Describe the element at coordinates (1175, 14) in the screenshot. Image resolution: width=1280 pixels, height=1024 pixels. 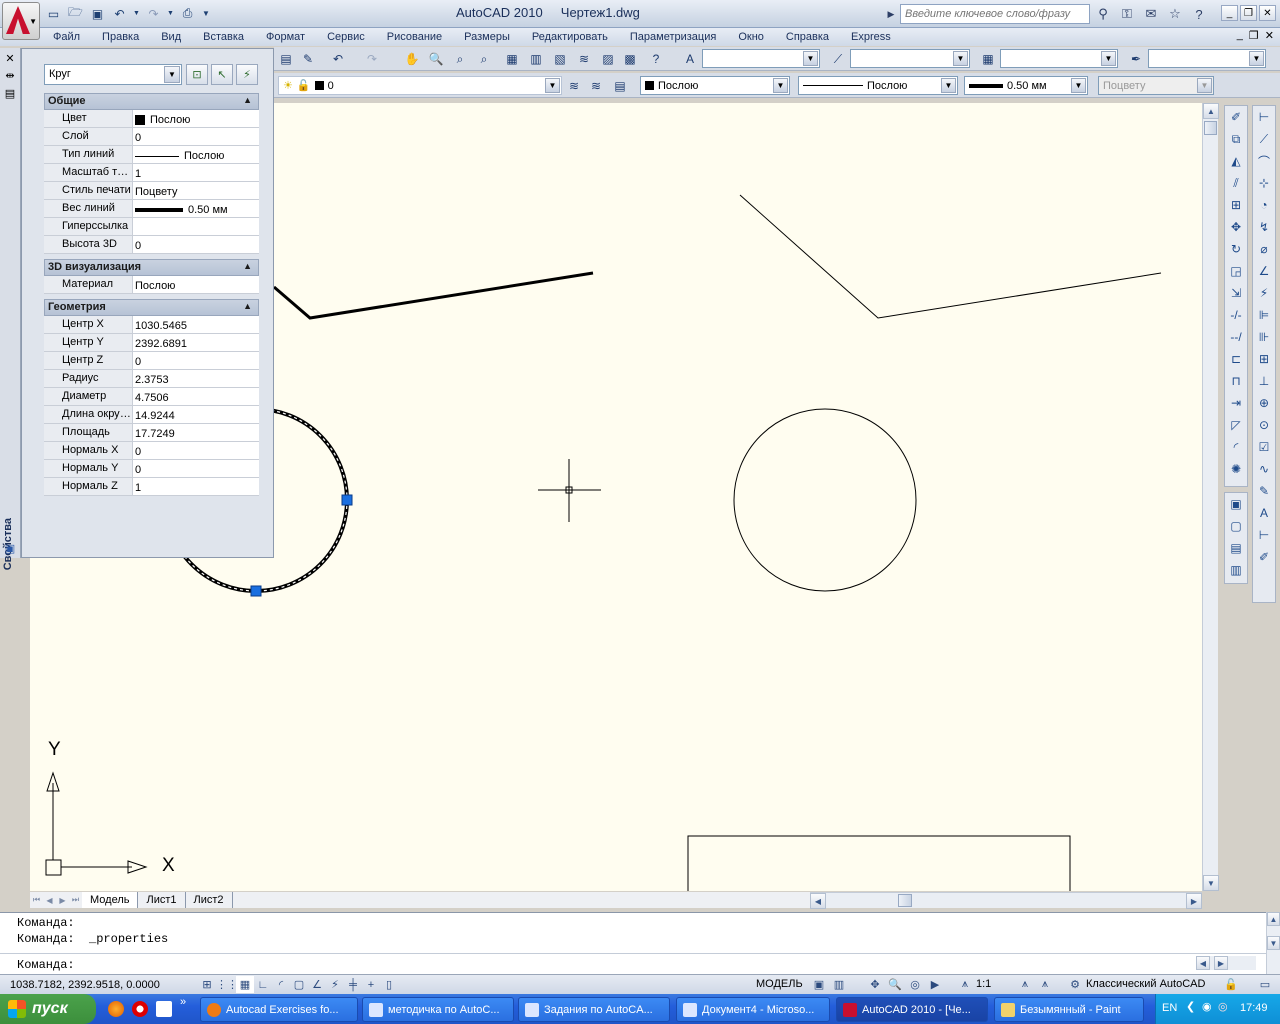
I see `favorites-star-icon: ☆` at that location.